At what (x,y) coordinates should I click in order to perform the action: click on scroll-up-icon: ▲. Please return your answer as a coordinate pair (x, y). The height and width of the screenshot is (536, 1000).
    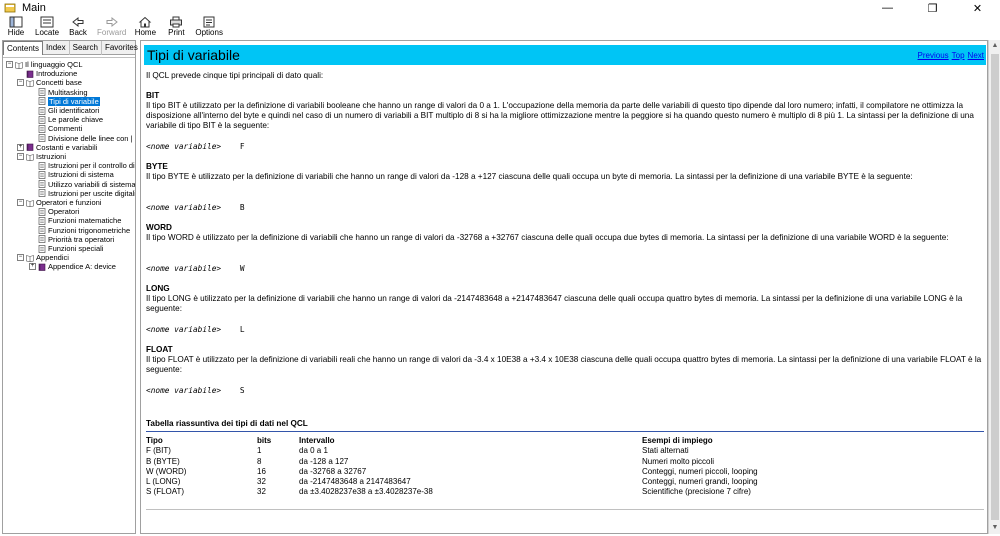
    Looking at the image, I should click on (994, 46).